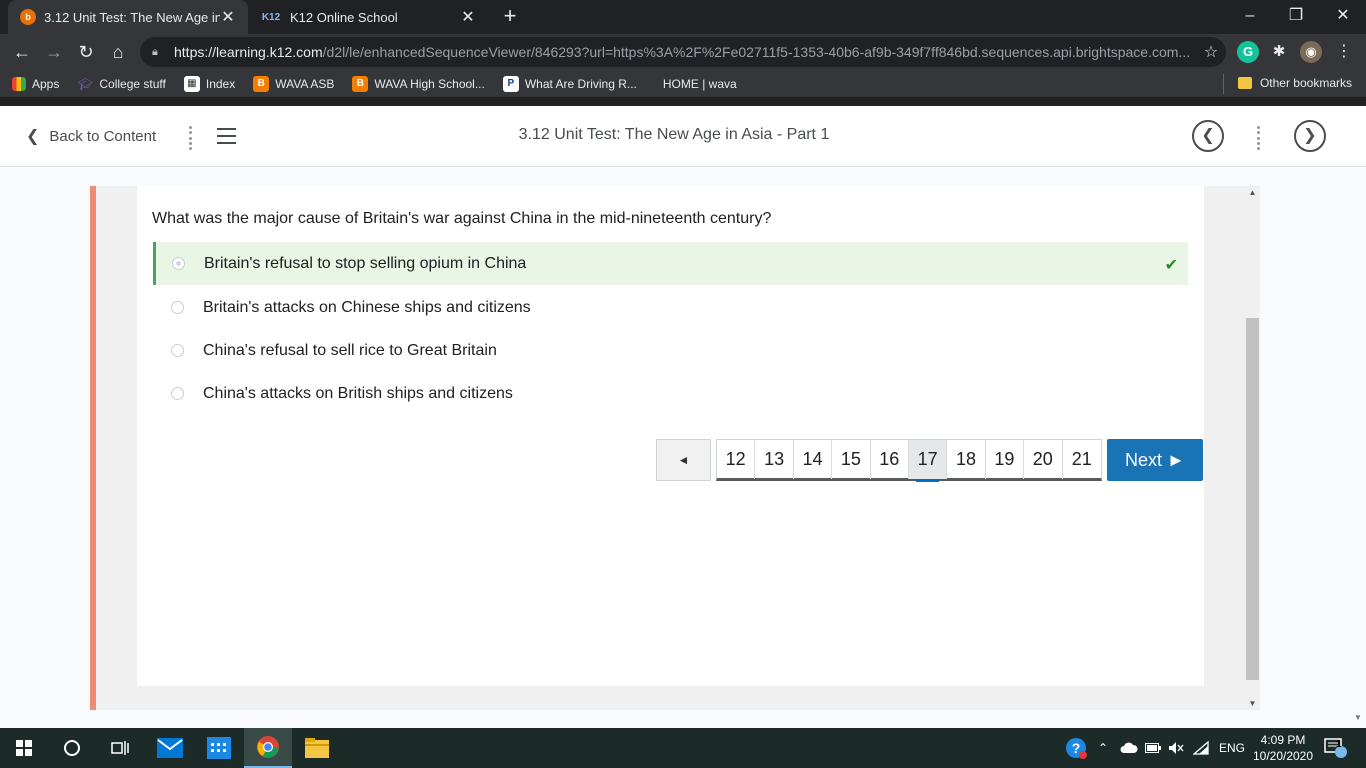  What do you see at coordinates (271, 17) in the screenshot?
I see `k12-icon: K12` at bounding box center [271, 17].